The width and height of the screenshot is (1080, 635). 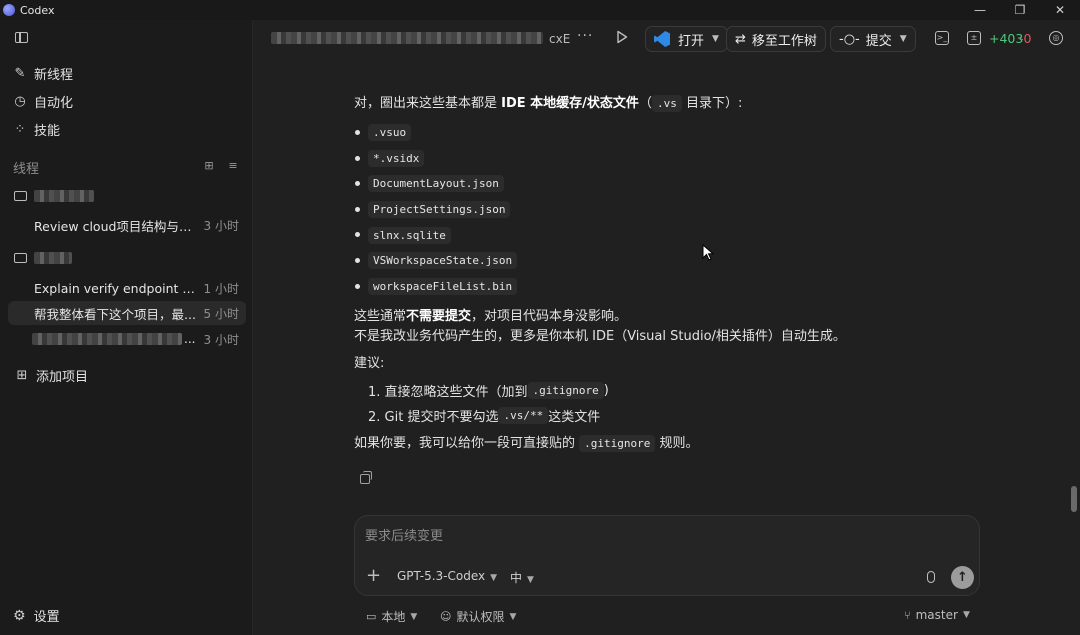 What do you see at coordinates (436, 184) in the screenshot?
I see `file-name: DocumentLayout.json` at bounding box center [436, 184].